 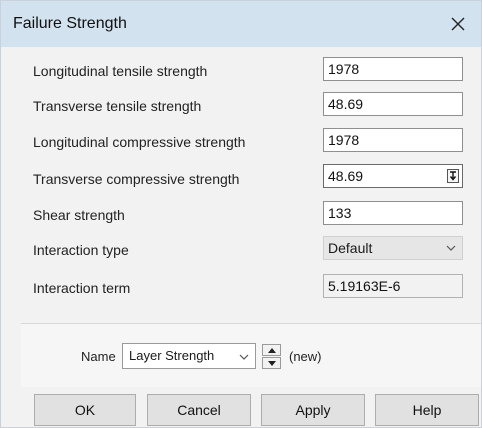 What do you see at coordinates (199, 410) in the screenshot?
I see `cancel-button: Cancel` at bounding box center [199, 410].